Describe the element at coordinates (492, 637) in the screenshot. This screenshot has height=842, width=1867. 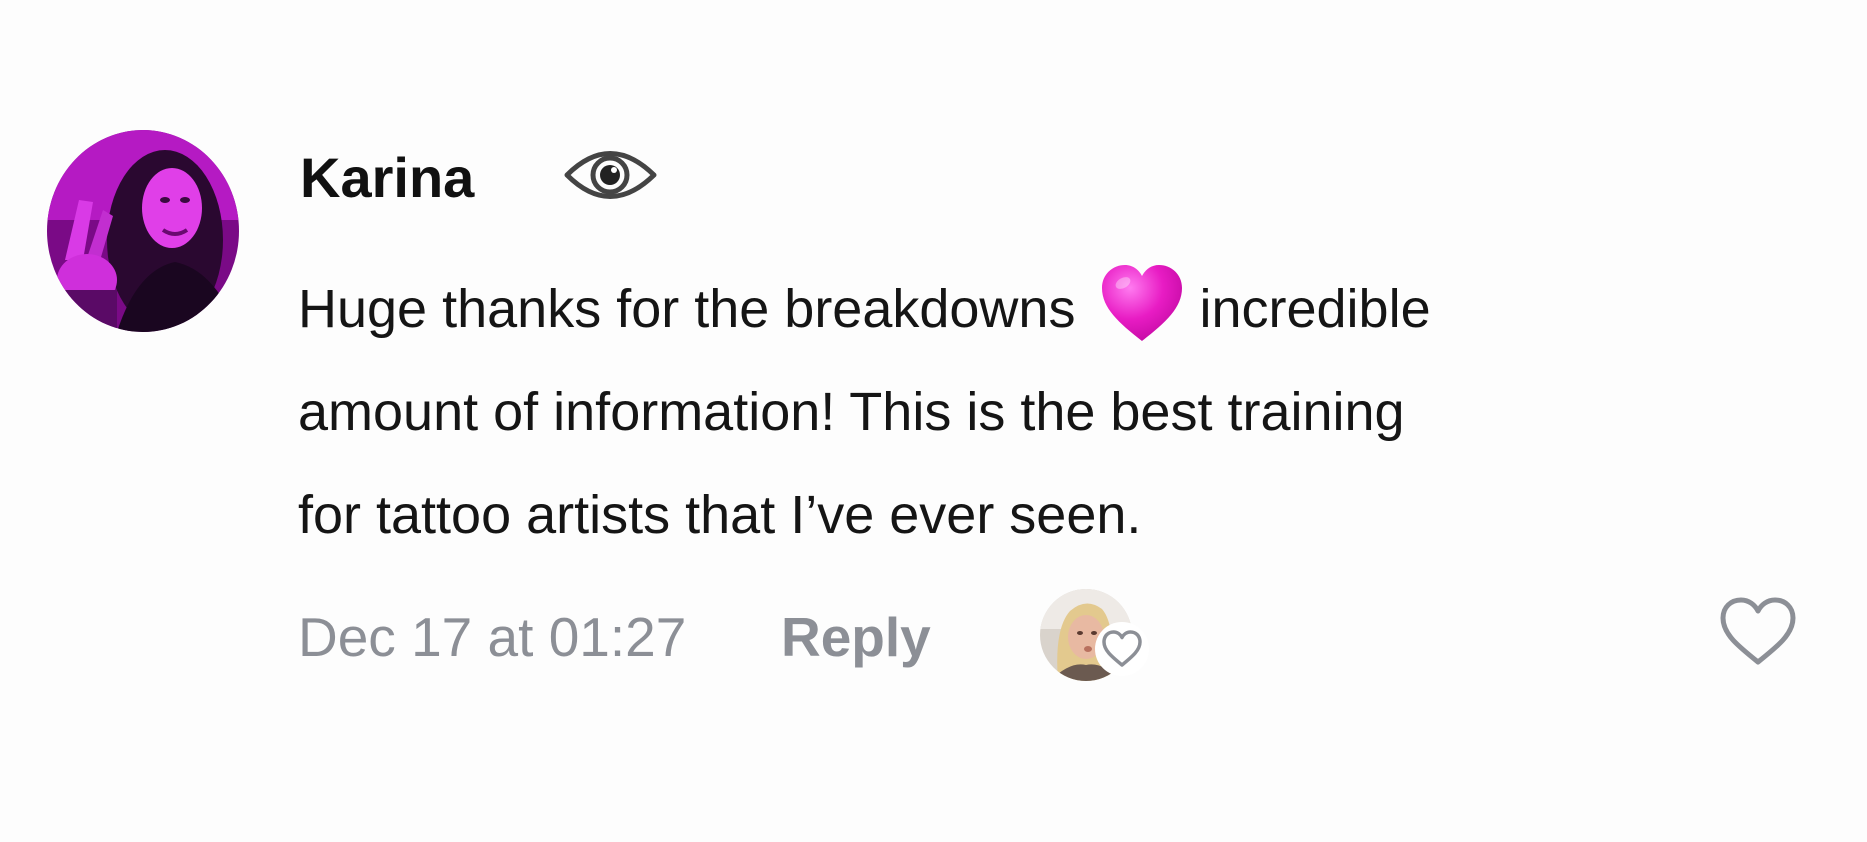
I see `comment-timestamp: Dec 17 at 01:27` at that location.